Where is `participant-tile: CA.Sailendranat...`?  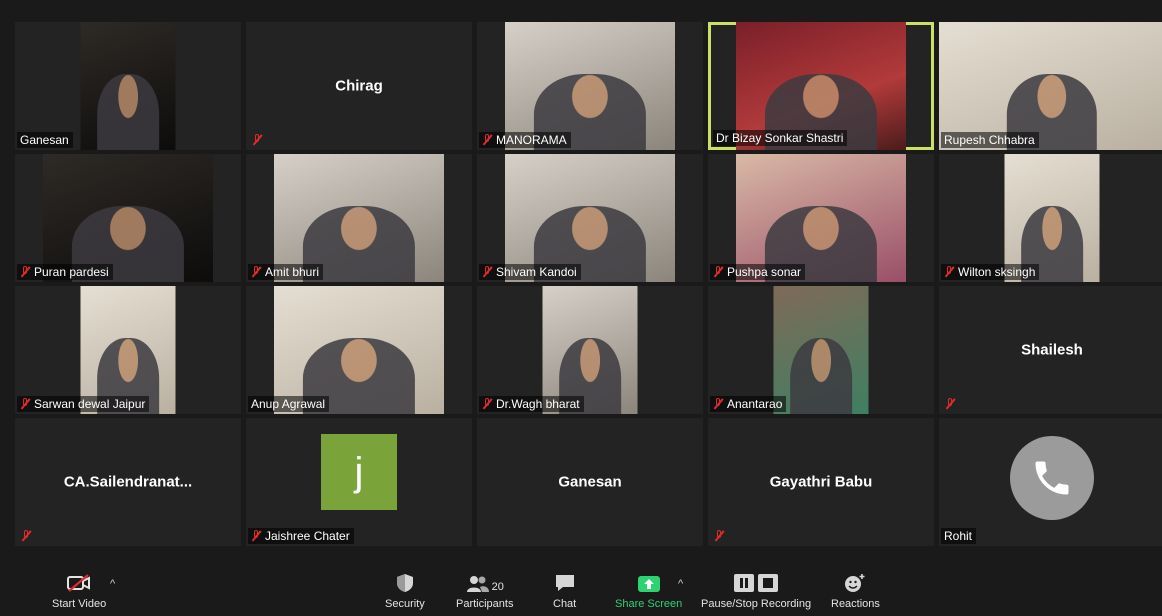 participant-tile: CA.Sailendranat... is located at coordinates (128, 482).